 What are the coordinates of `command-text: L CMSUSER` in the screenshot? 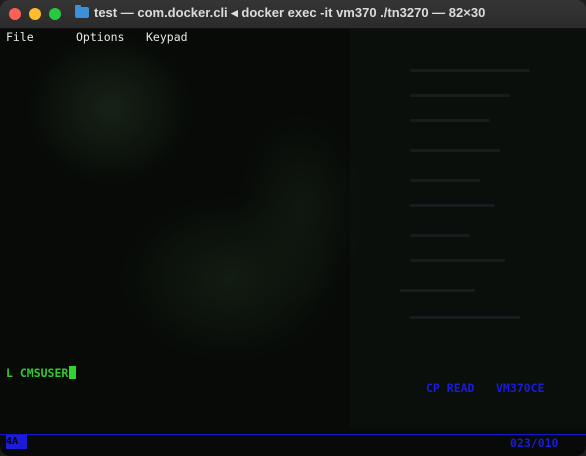 It's located at (37, 373).